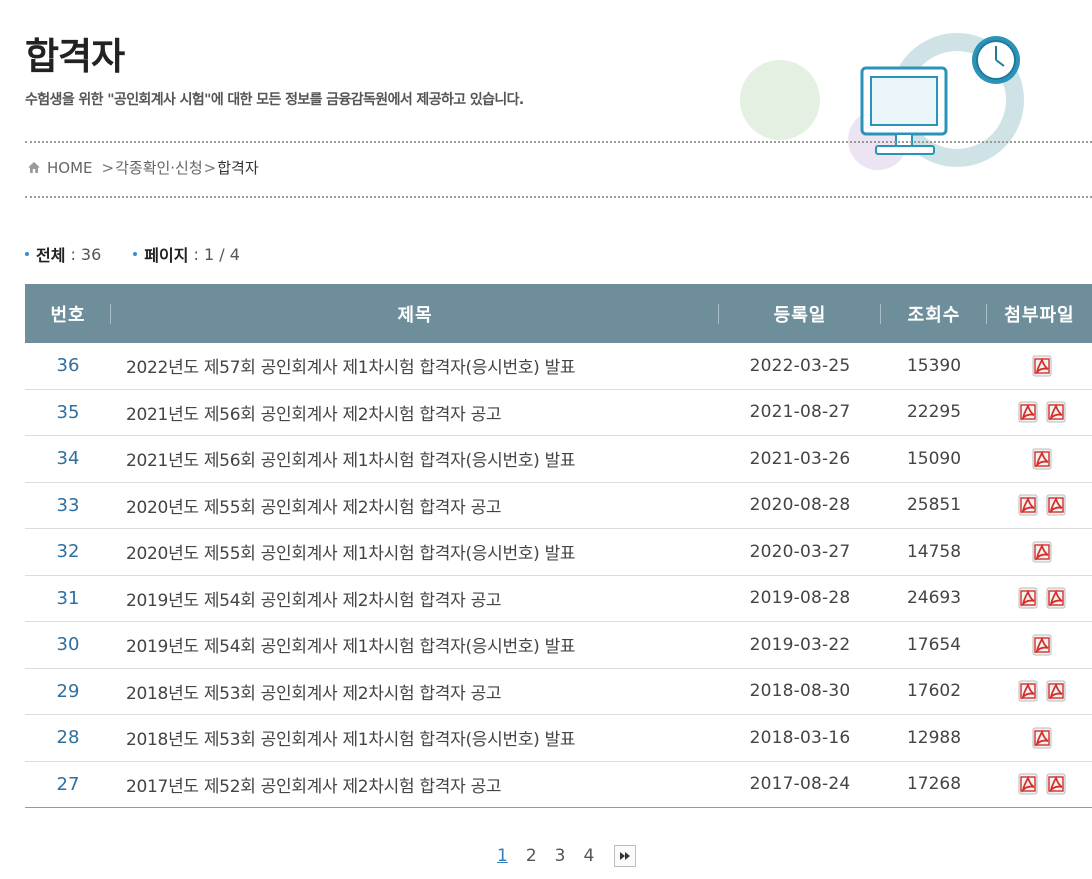 Image resolution: width=1092 pixels, height=879 pixels. I want to click on header-number: 번호, so click(68, 314).